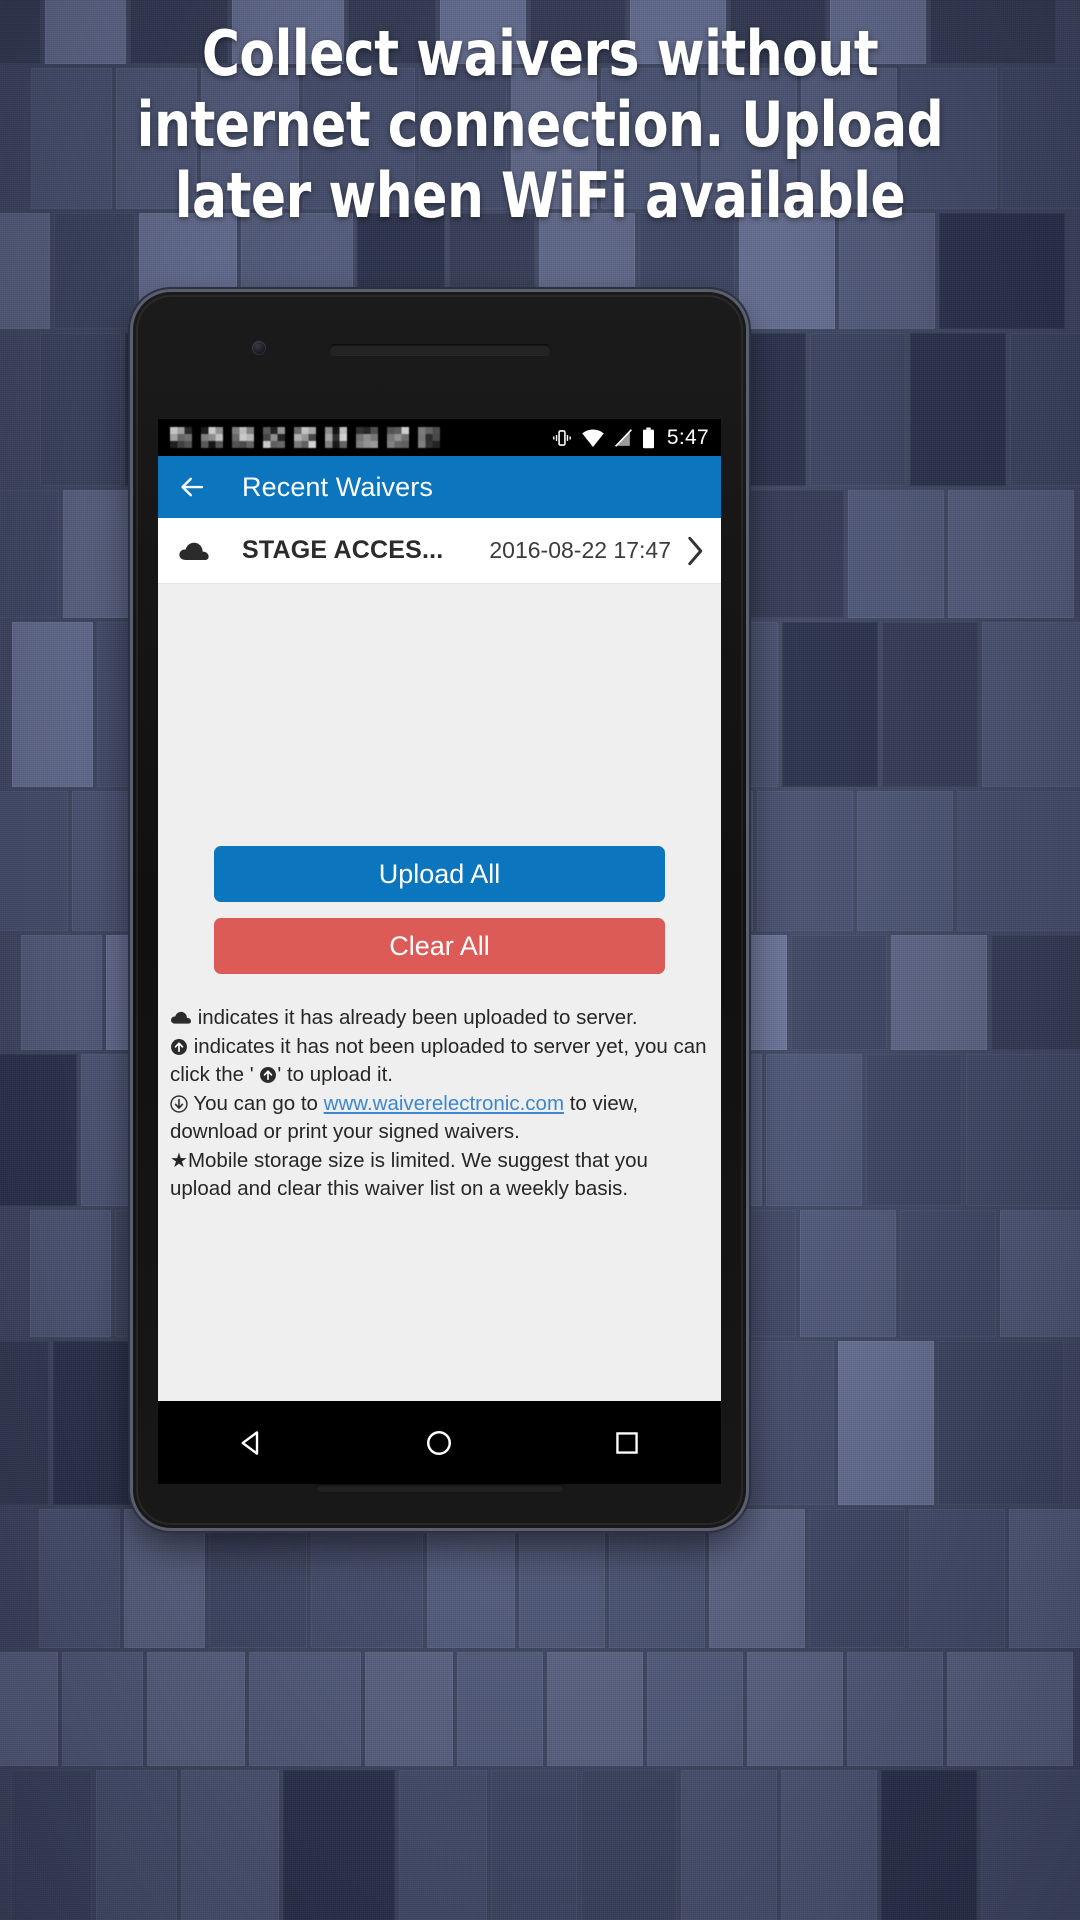 This screenshot has width=1080, height=1920. I want to click on status-bar-system-icons: 5:47, so click(630, 438).